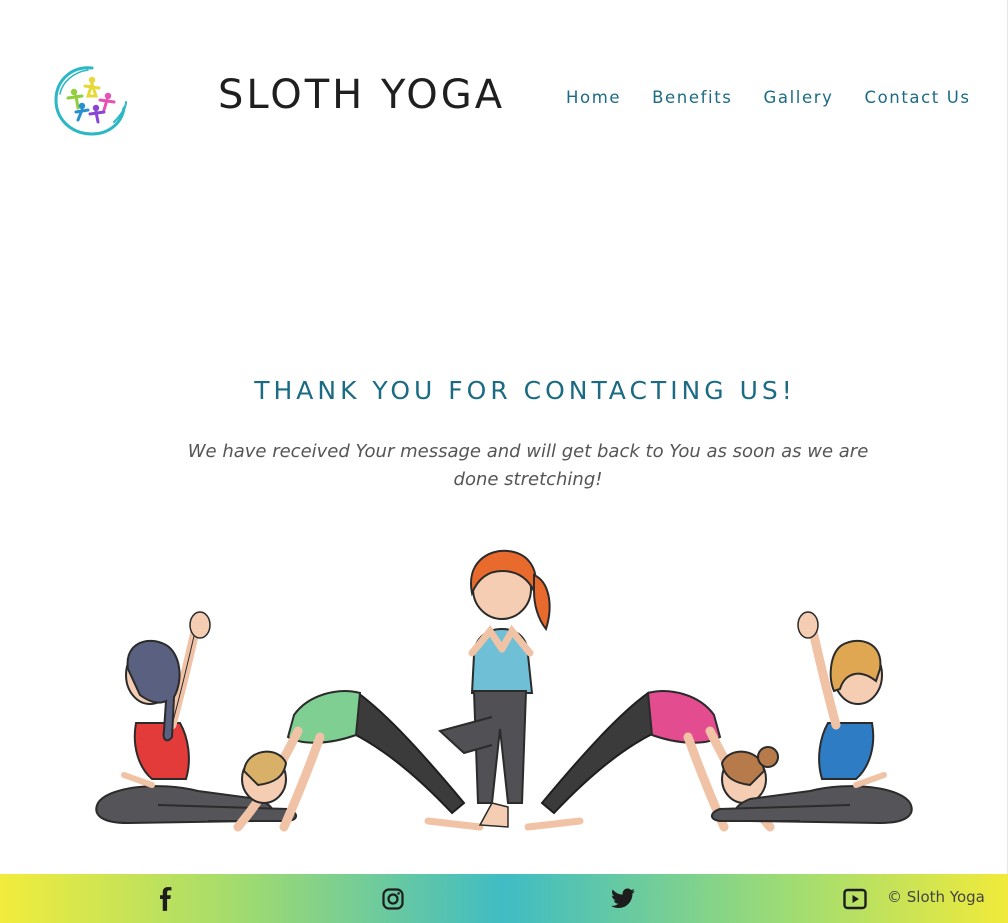  Describe the element at coordinates (917, 97) in the screenshot. I see `nav-contact-us: Contact Us` at that location.